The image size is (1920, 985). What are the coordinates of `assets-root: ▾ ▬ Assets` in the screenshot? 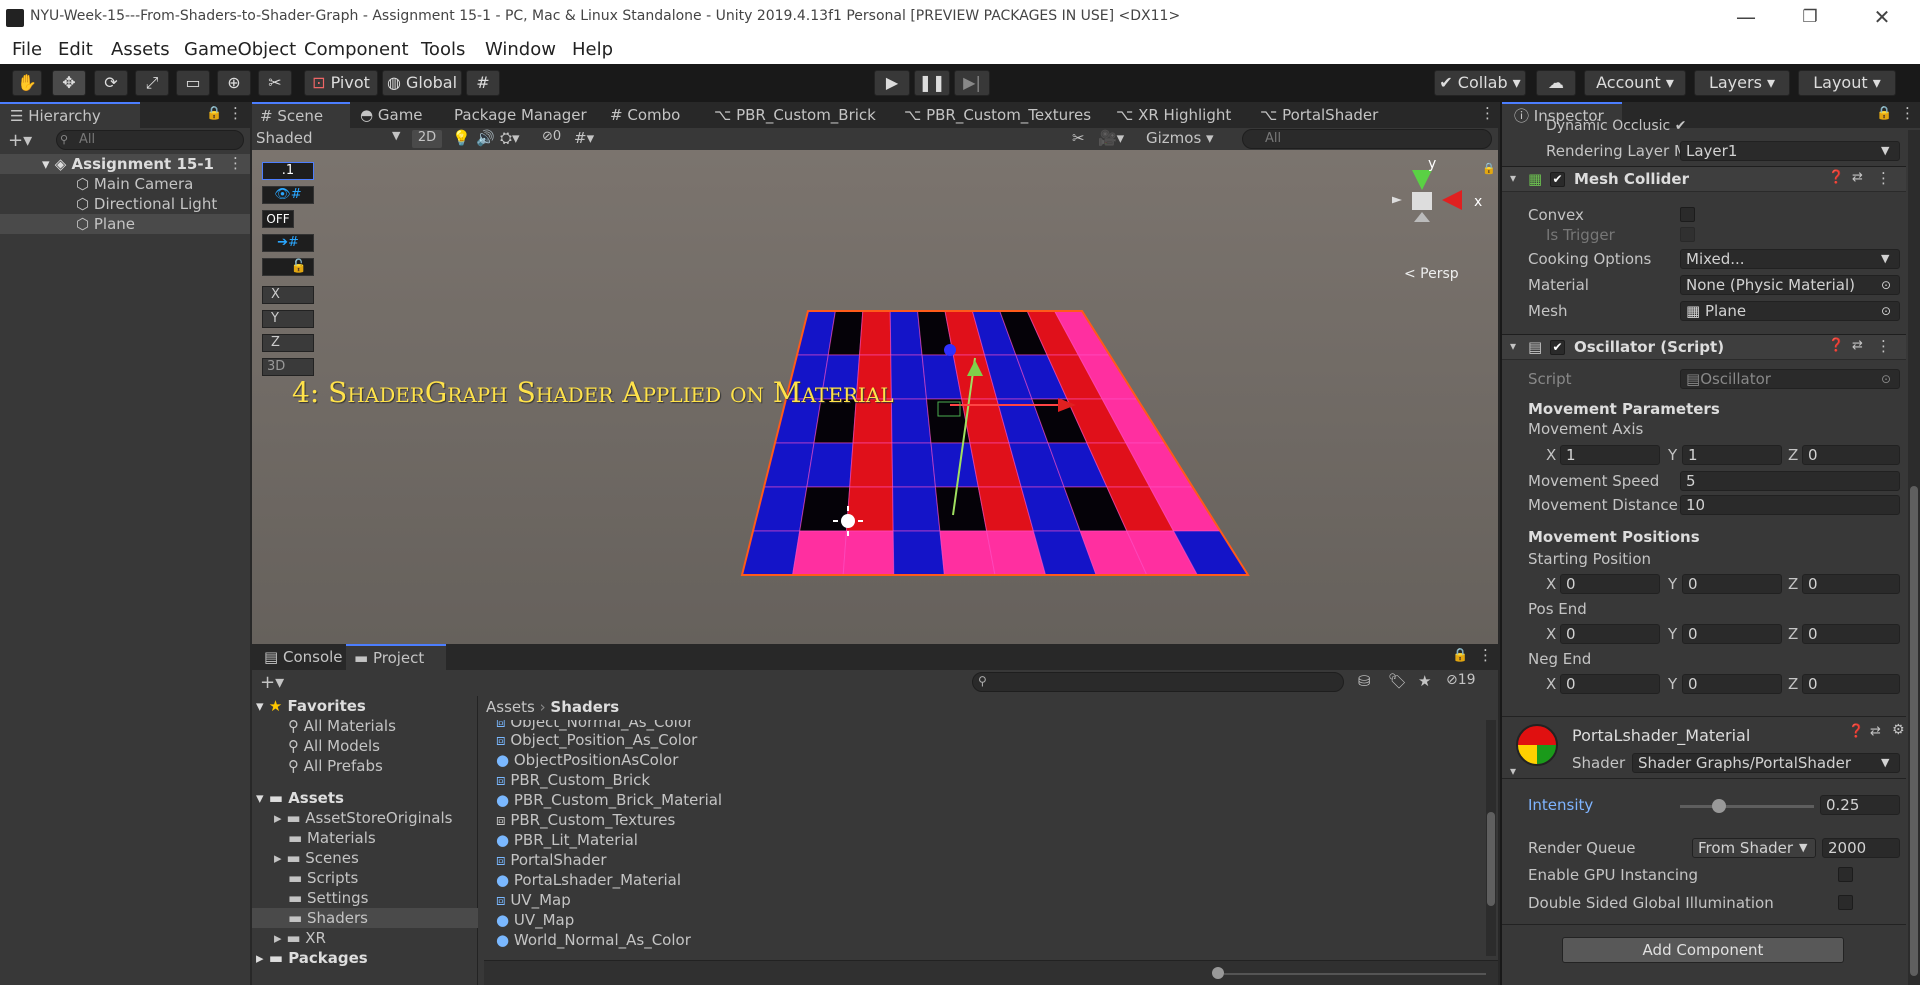 It's located at (300, 798).